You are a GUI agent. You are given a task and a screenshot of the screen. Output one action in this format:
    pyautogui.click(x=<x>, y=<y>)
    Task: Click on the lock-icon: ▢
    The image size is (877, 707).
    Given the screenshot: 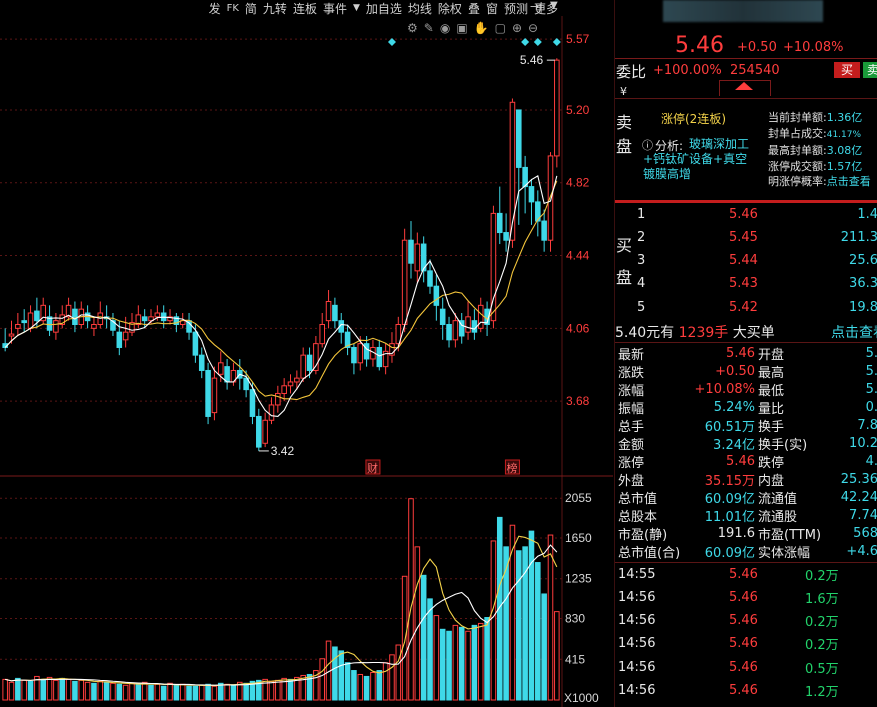 What is the action you would take?
    pyautogui.click(x=503, y=28)
    